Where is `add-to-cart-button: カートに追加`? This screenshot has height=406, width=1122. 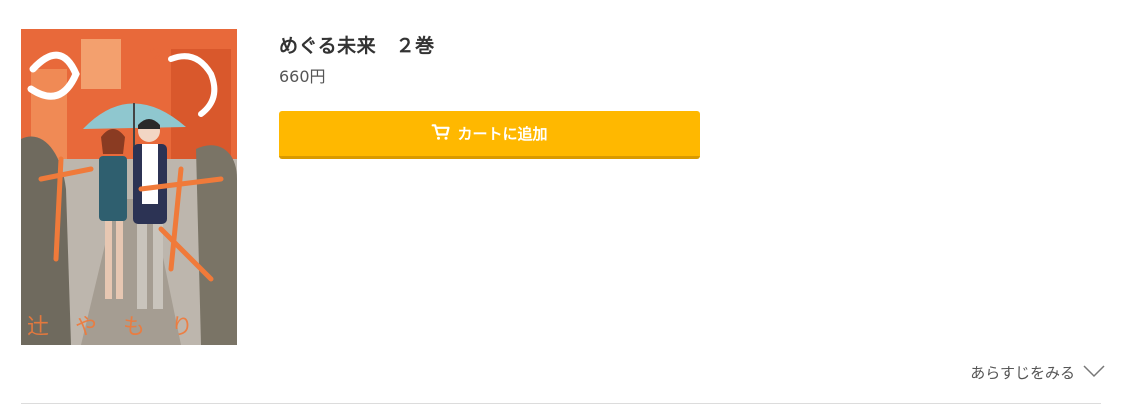
add-to-cart-button: カートに追加 is located at coordinates (489, 135).